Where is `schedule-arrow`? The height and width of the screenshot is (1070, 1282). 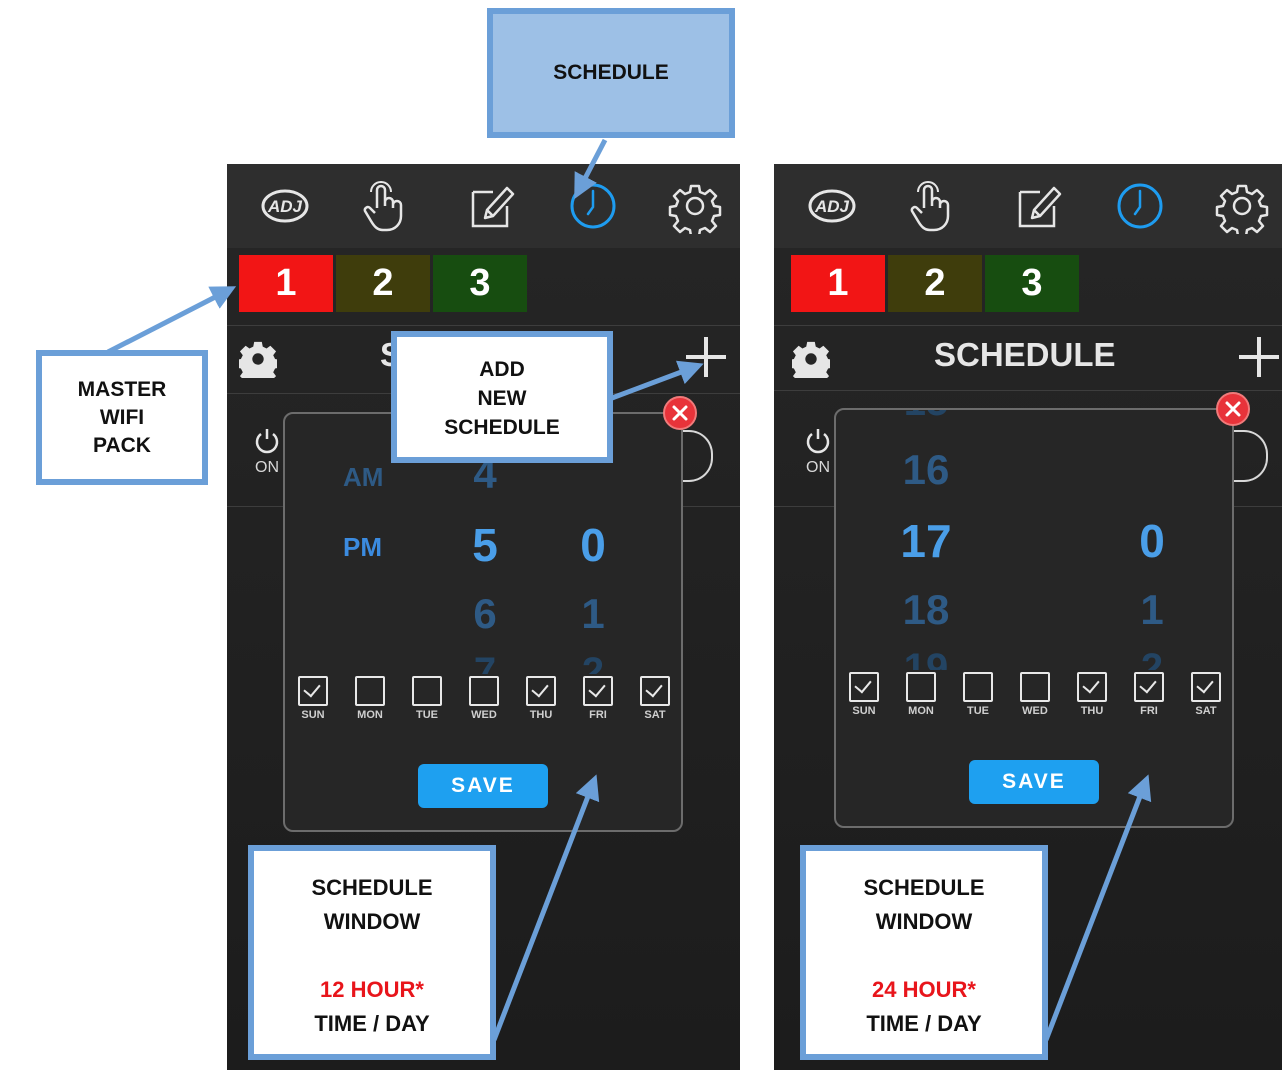 schedule-arrow is located at coordinates (591, 169).